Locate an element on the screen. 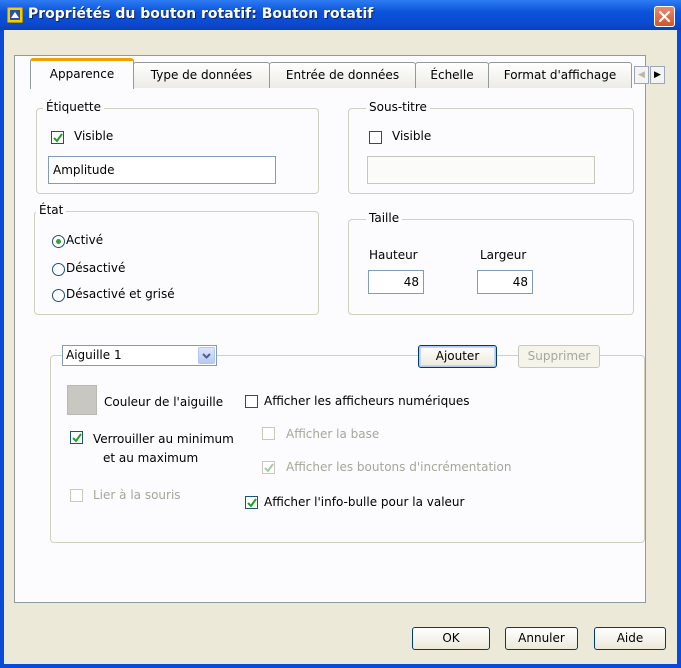 Image resolution: width=681 pixels, height=668 pixels. needle-color-swatch is located at coordinates (82, 400).